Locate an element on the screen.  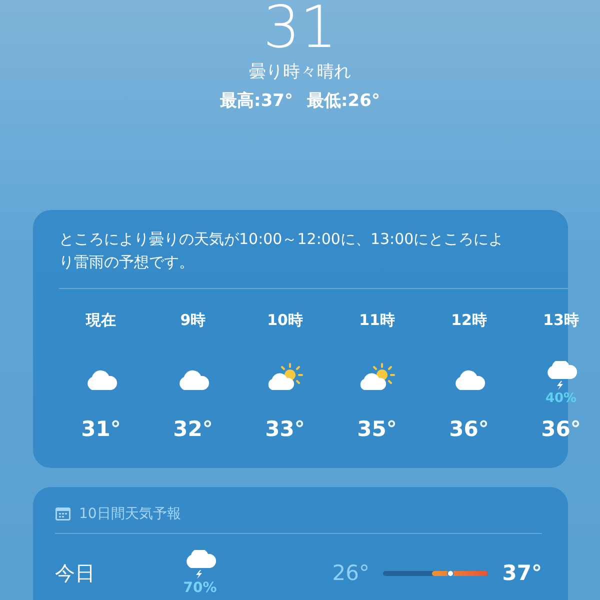
hour-label: 13時 is located at coordinates (561, 321).